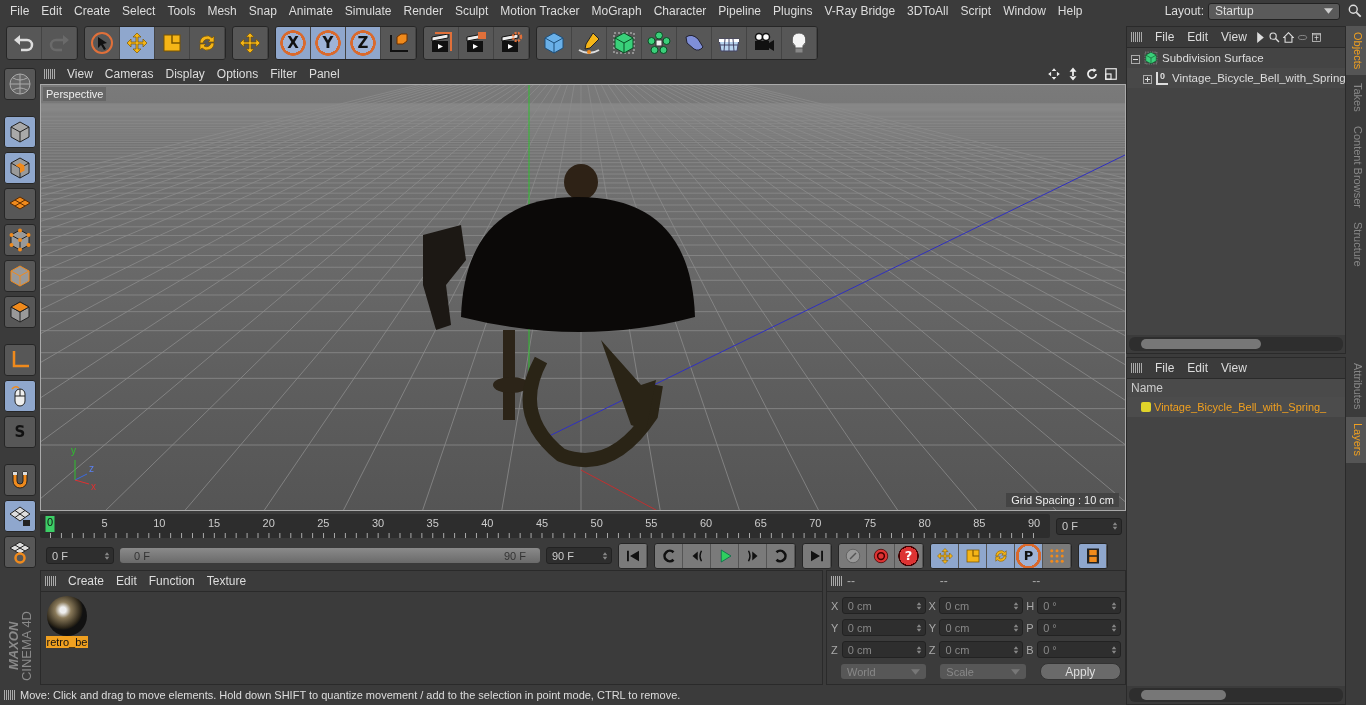  I want to click on apply-button: Apply, so click(1080, 671).